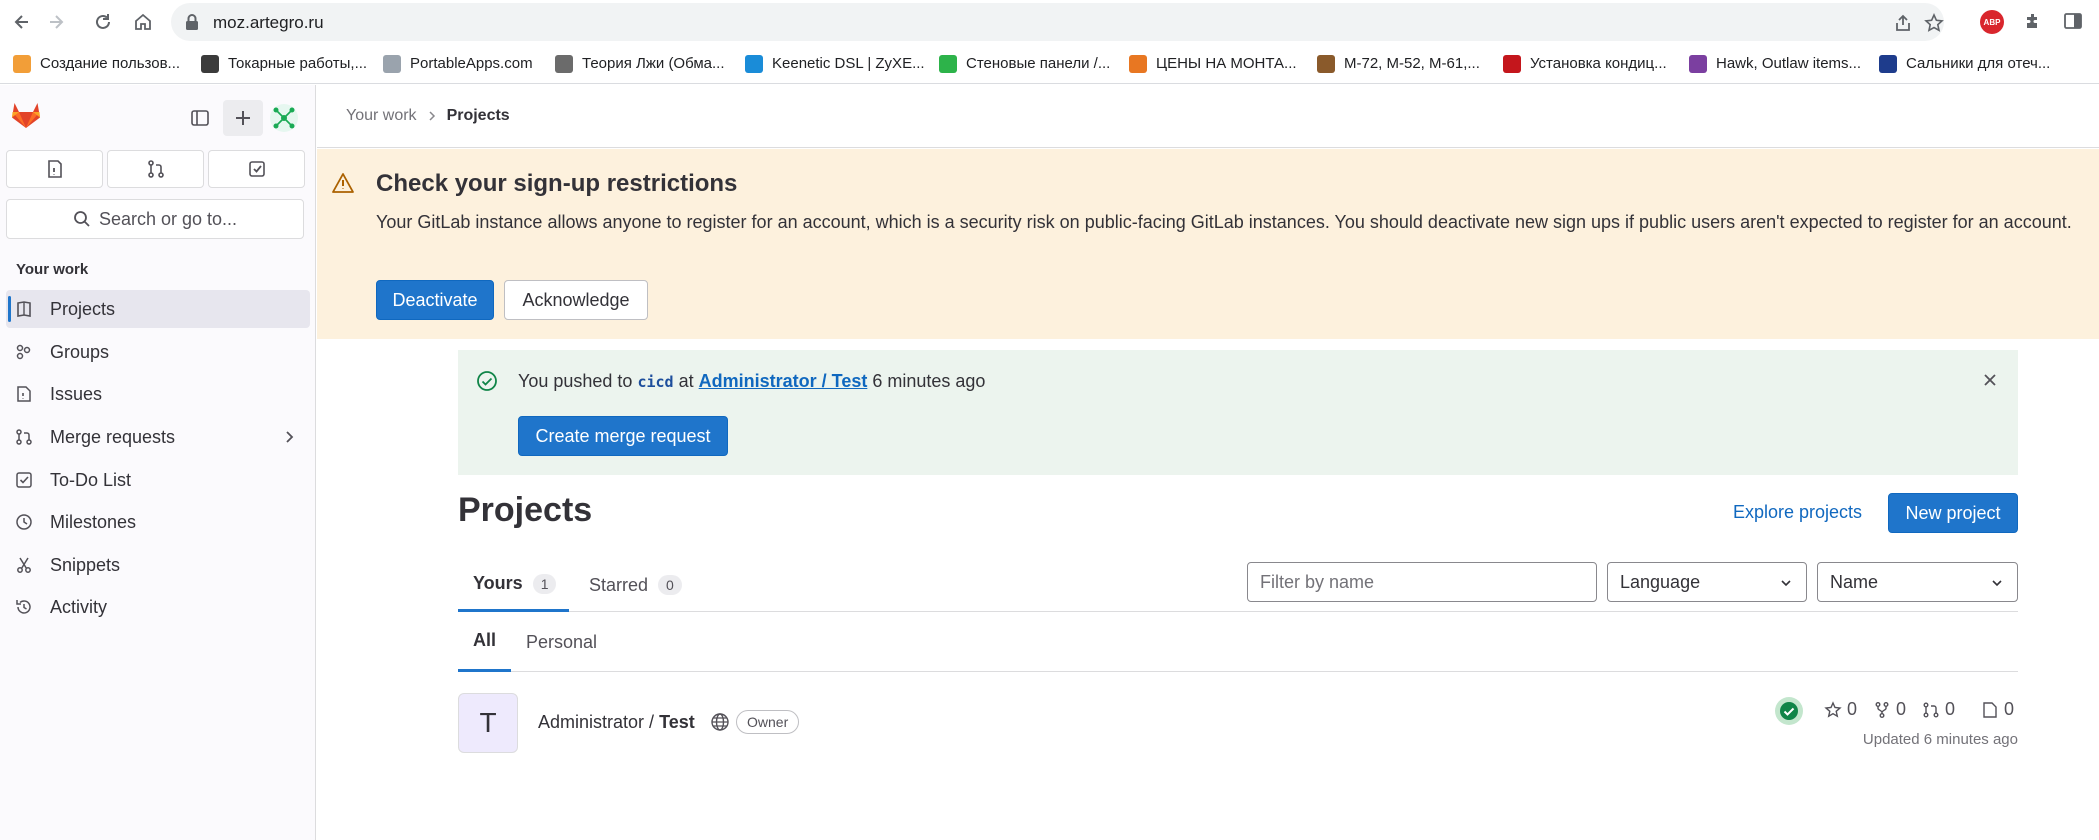  What do you see at coordinates (655, 382) in the screenshot?
I see `branch-name: cicd` at bounding box center [655, 382].